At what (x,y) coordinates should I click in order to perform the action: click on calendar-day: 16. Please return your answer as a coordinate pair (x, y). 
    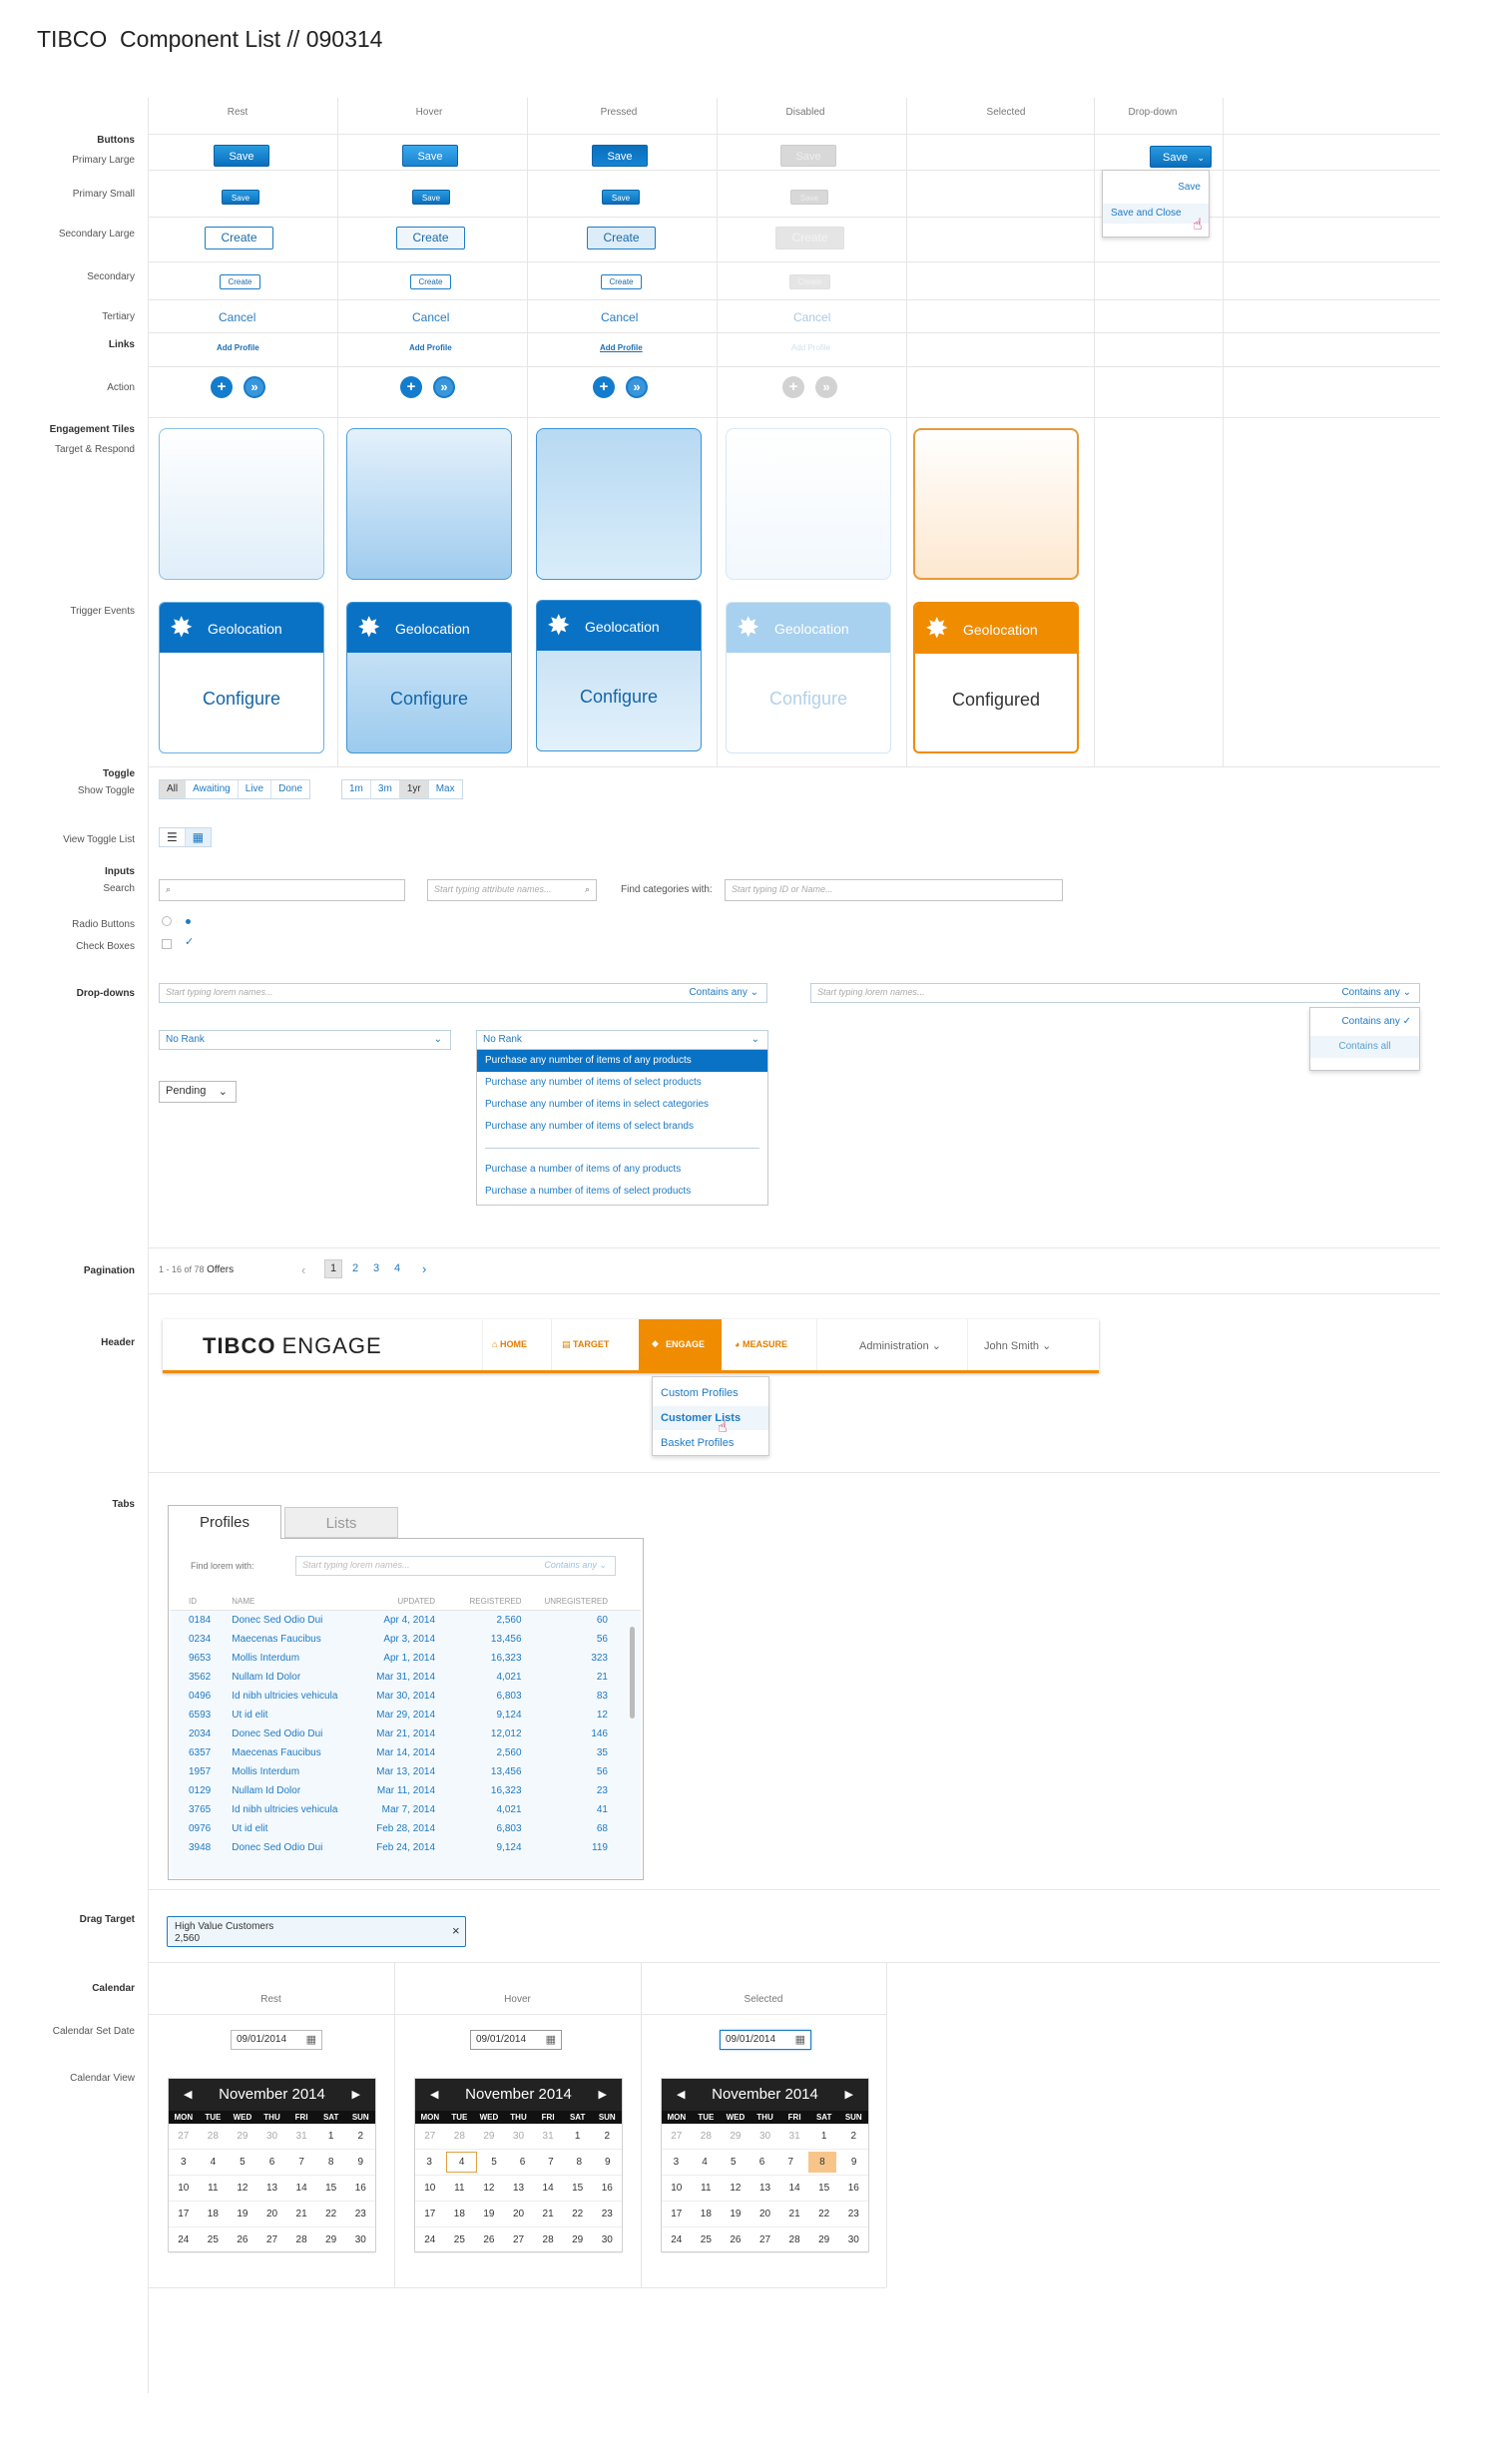
    Looking at the image, I should click on (853, 2188).